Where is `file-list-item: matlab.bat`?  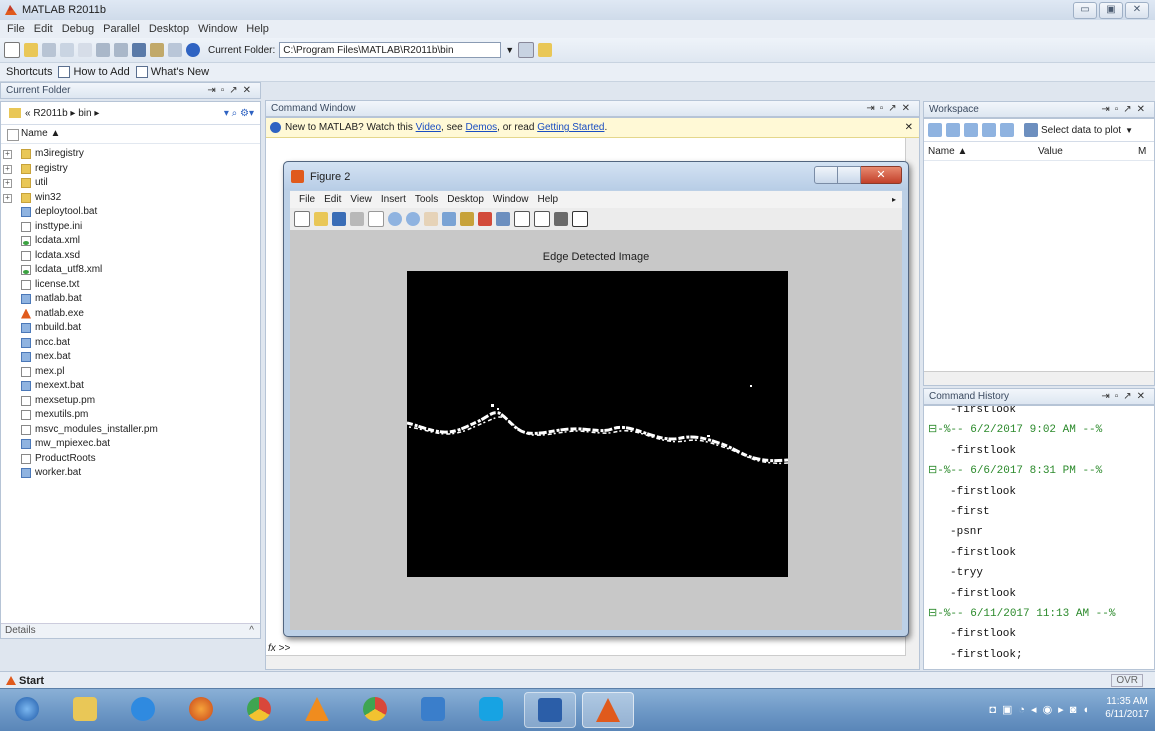 file-list-item: matlab.bat is located at coordinates (137, 299).